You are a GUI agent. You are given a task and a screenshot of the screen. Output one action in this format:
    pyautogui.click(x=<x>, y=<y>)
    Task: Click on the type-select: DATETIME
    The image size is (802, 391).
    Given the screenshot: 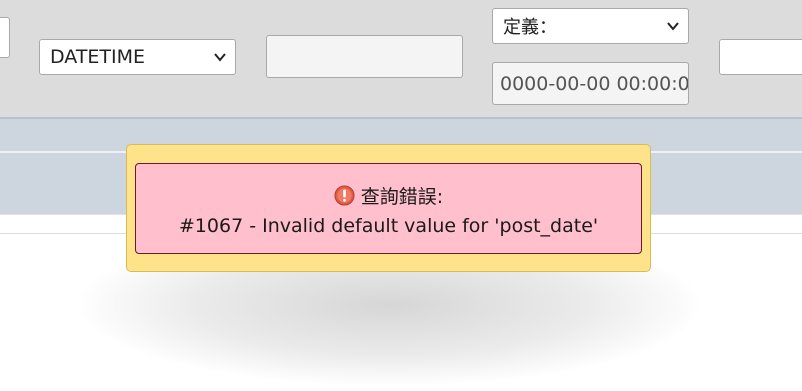 What is the action you would take?
    pyautogui.click(x=137, y=57)
    